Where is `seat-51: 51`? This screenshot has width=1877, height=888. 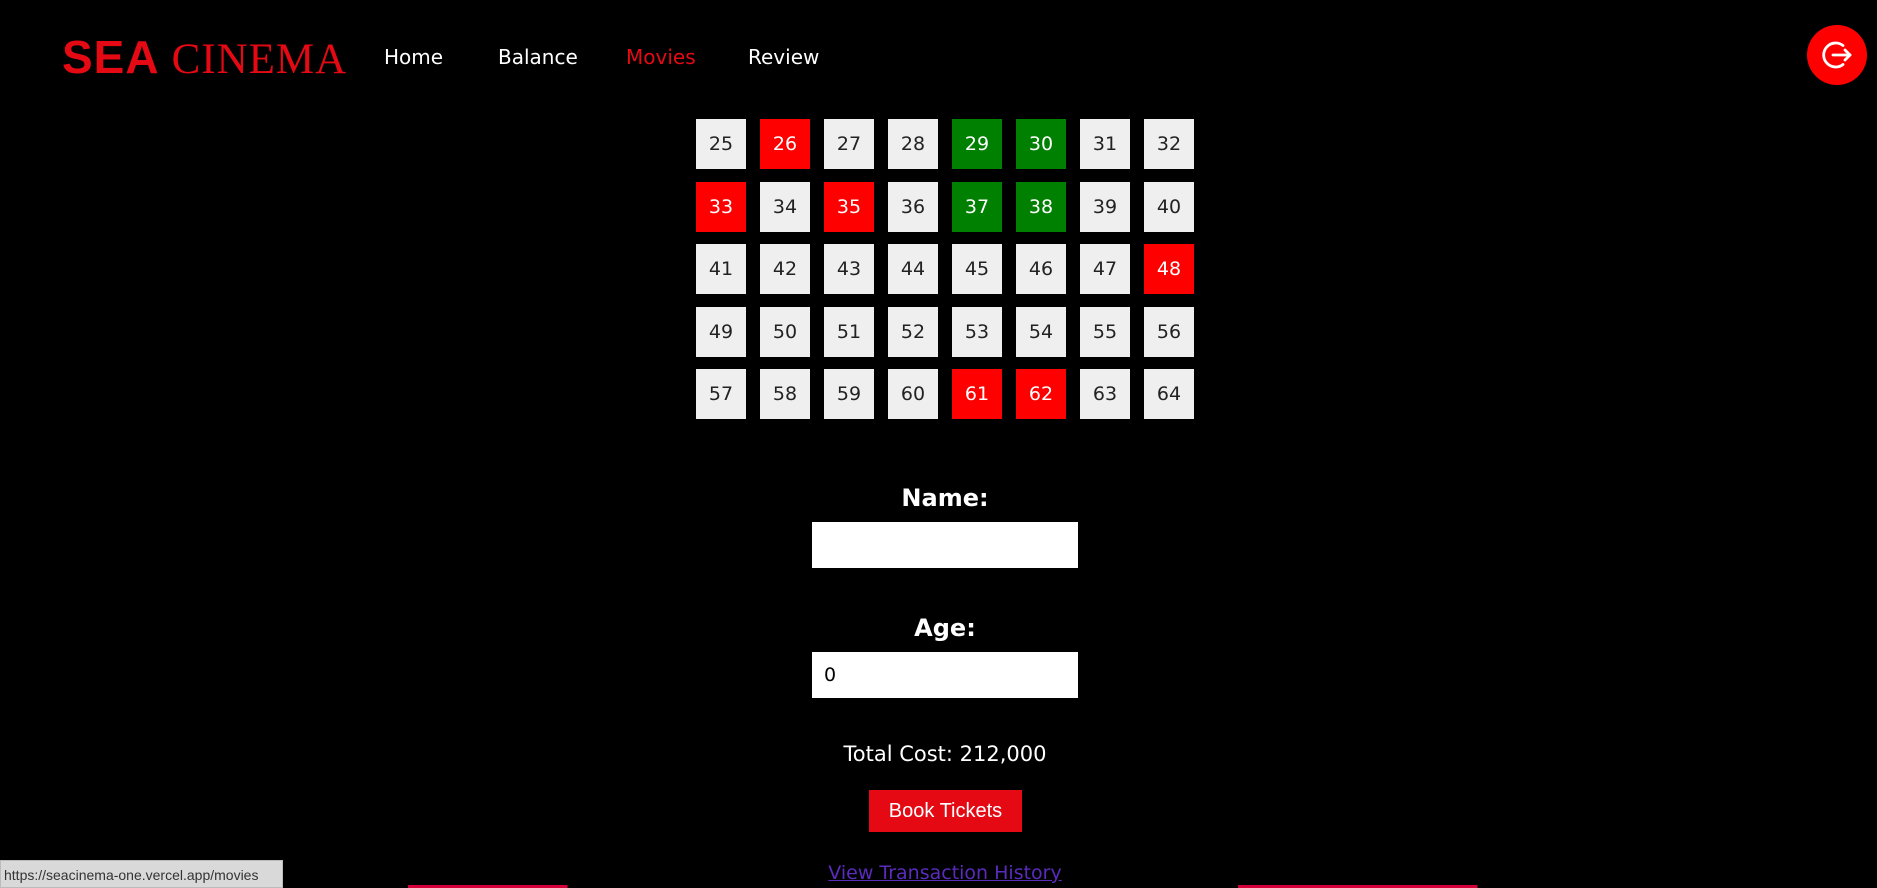
seat-51: 51 is located at coordinates (849, 331).